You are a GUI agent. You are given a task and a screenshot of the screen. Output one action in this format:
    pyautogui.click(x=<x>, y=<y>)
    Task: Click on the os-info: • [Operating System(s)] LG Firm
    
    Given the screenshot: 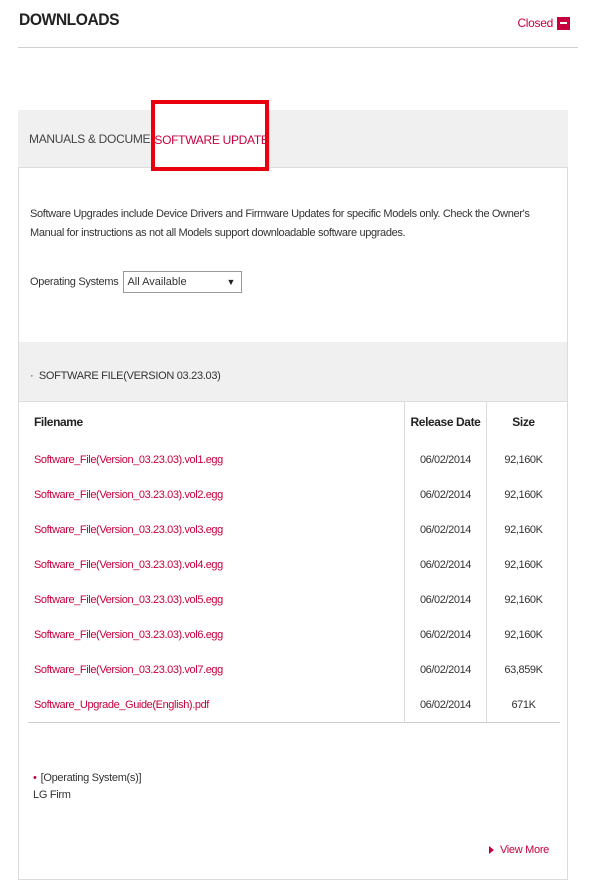 What is the action you would take?
    pyautogui.click(x=87, y=787)
    